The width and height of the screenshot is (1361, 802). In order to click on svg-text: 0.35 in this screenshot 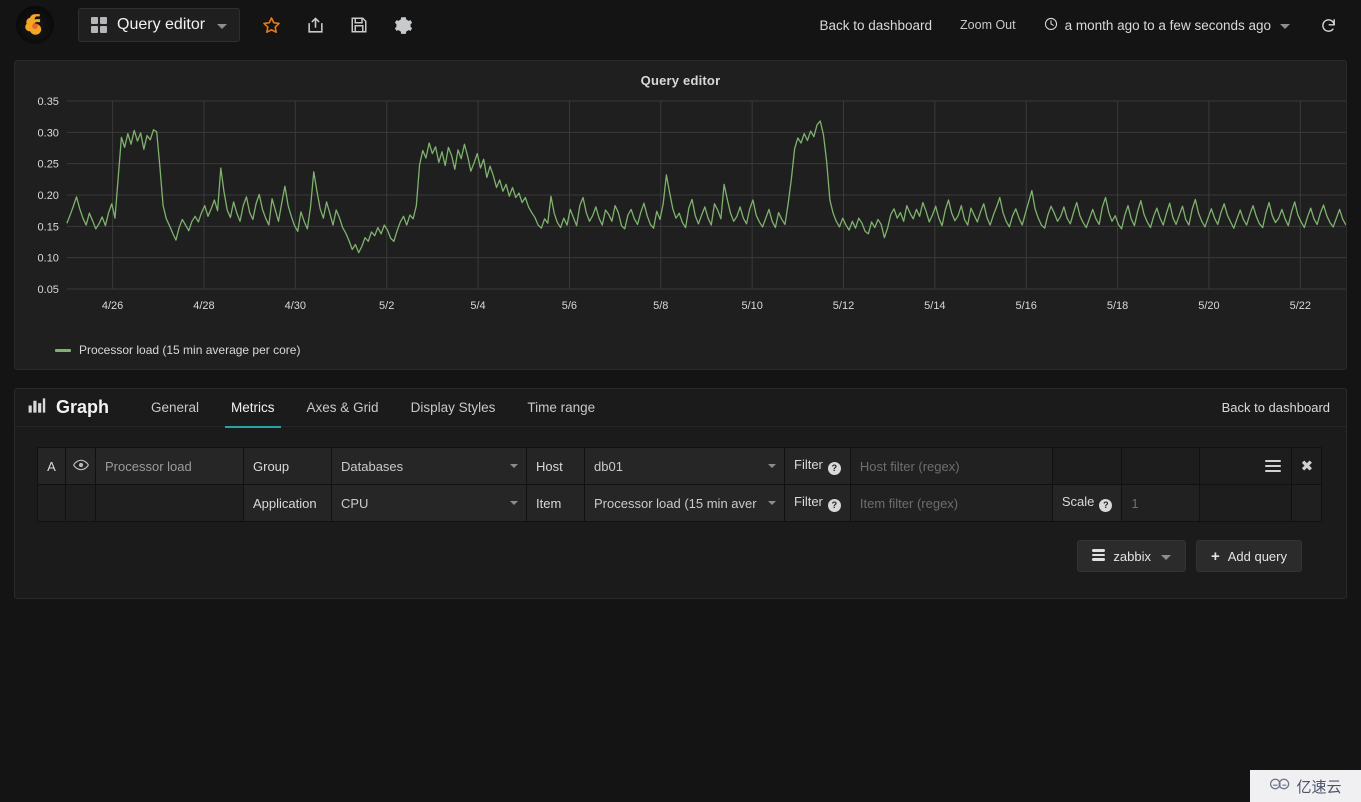, I will do `click(48, 102)`.